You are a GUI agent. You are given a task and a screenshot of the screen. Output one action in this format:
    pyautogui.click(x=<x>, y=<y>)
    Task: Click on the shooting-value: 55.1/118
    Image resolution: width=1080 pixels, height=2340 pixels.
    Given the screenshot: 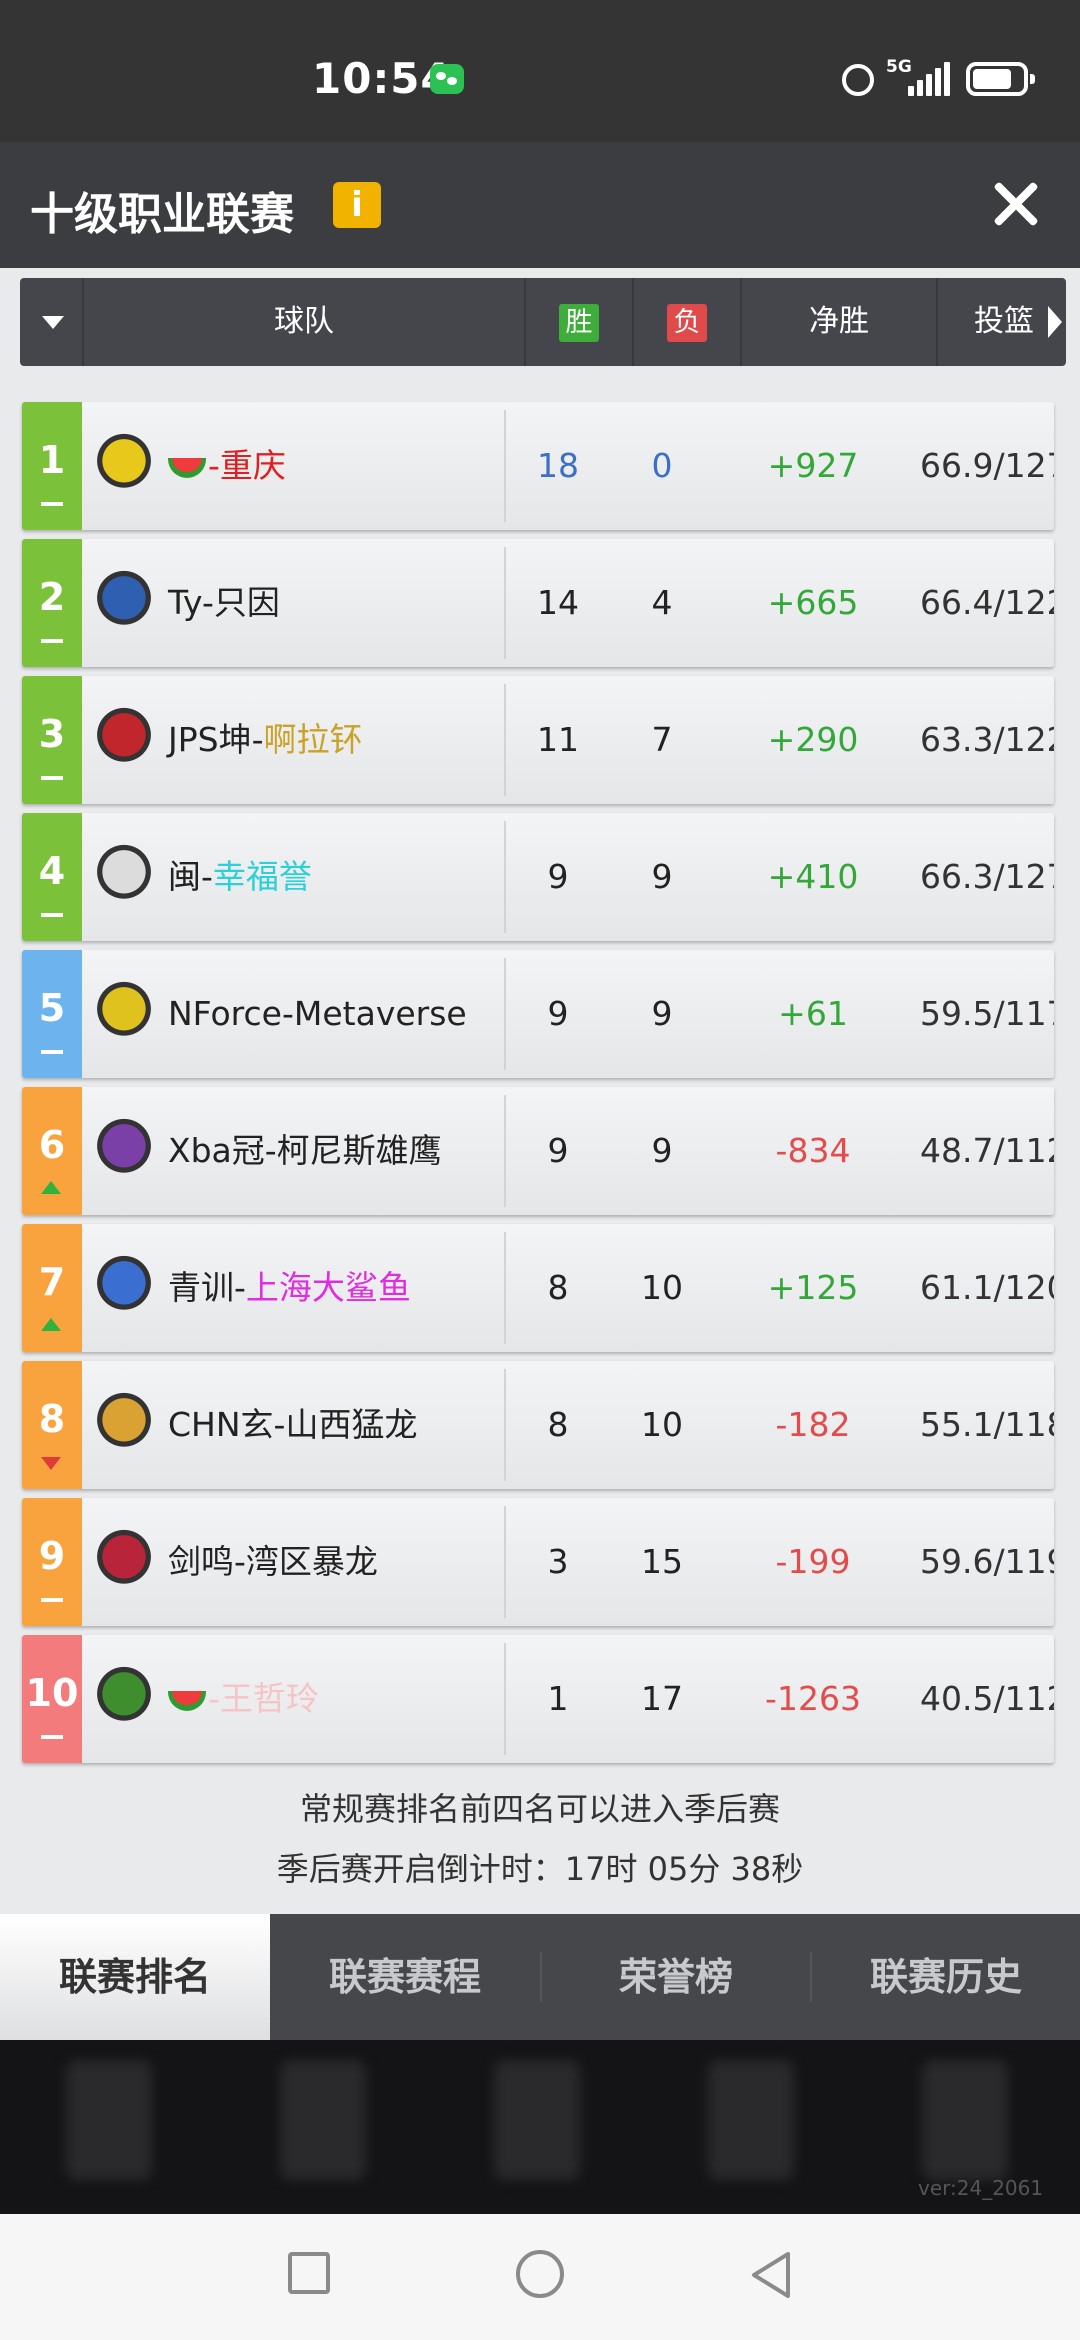 What is the action you would take?
    pyautogui.click(x=987, y=1424)
    